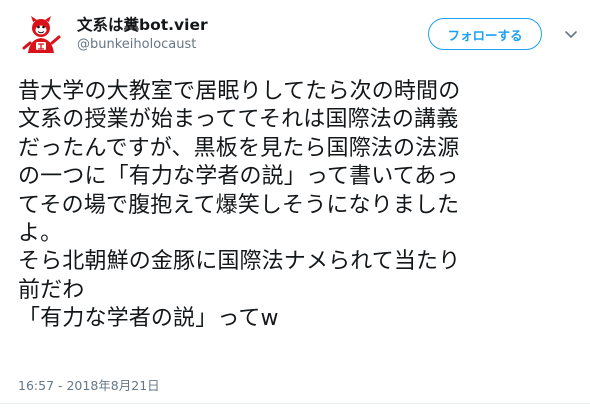  I want to click on tweet-timestamp: 16:57 - 2018年8月21日, so click(89, 384).